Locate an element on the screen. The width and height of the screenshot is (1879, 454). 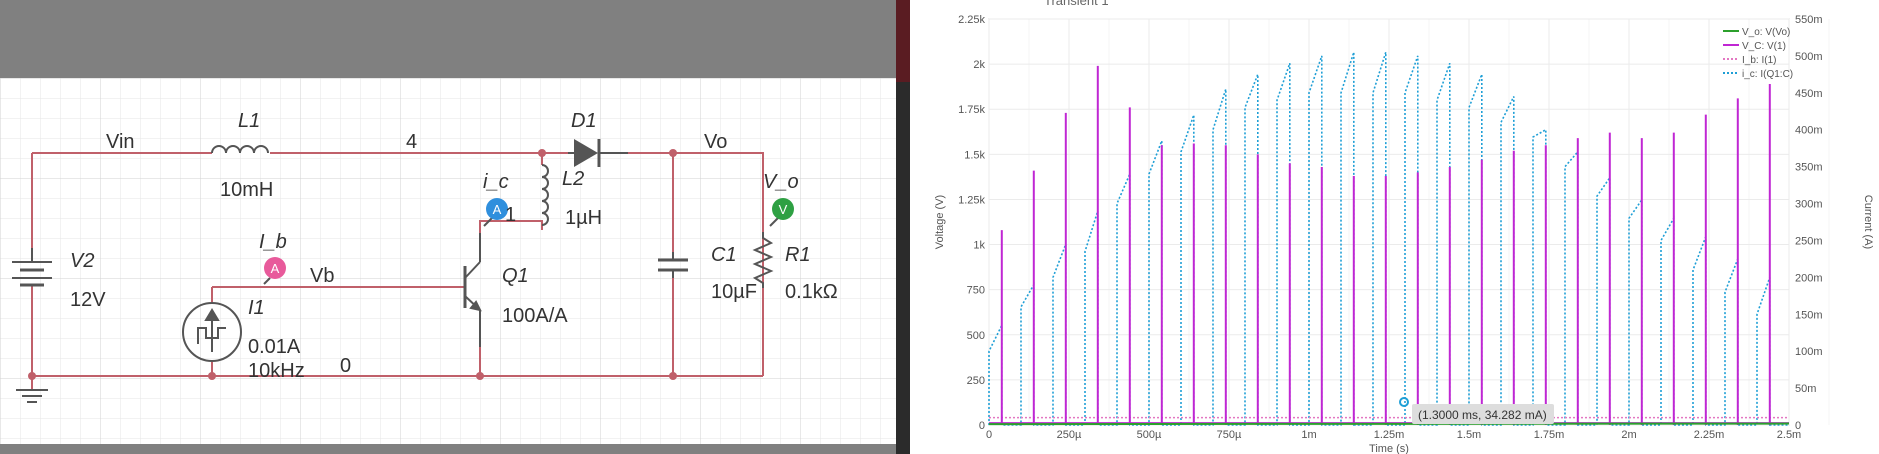
y2-tick-label: 500m is located at coordinates (1809, 57).